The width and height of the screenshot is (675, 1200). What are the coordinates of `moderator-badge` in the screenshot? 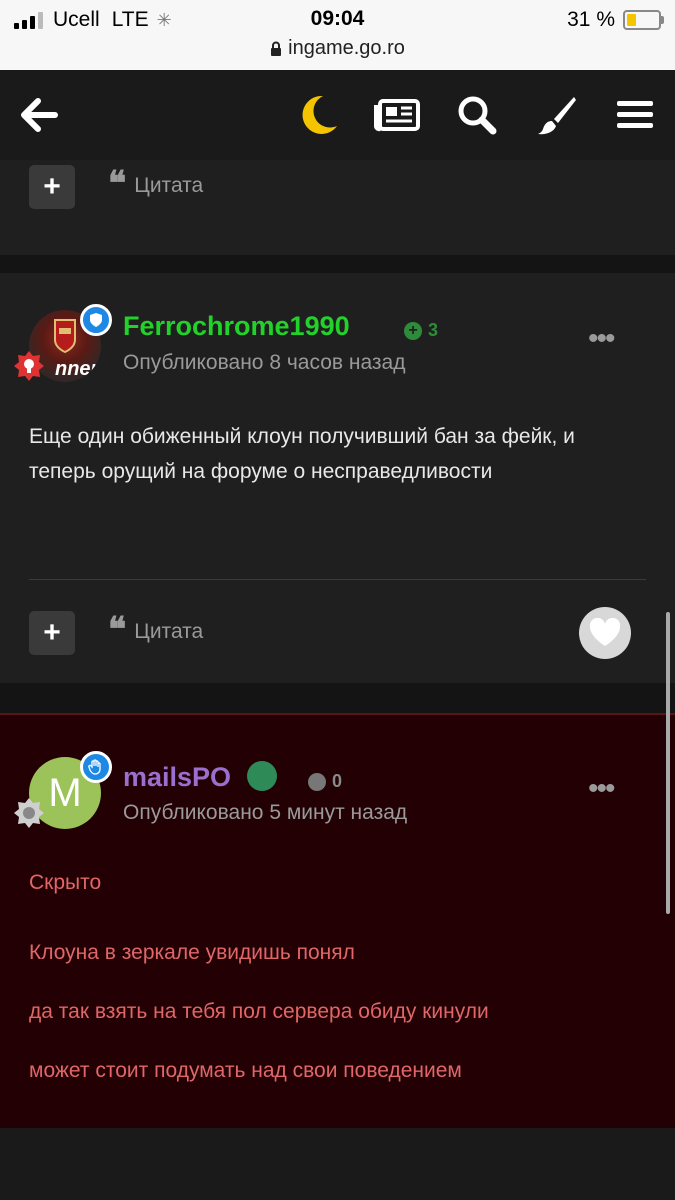 It's located at (96, 320).